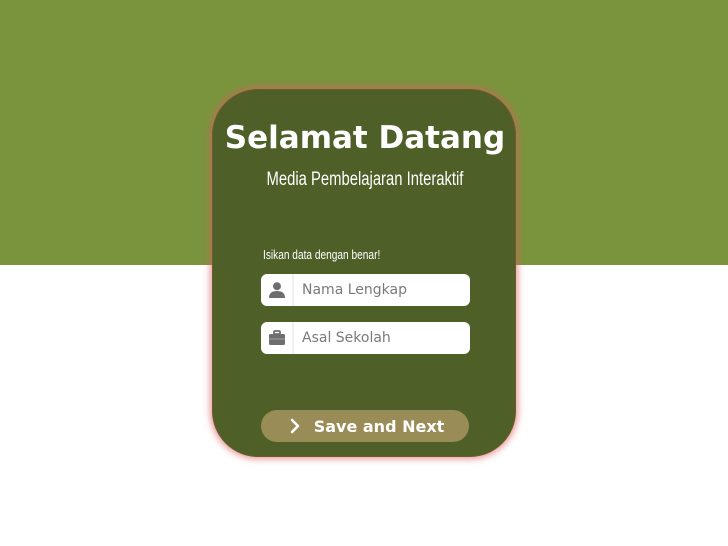 The image size is (728, 546). What do you see at coordinates (295, 426) in the screenshot?
I see `chevron-right-icon` at bounding box center [295, 426].